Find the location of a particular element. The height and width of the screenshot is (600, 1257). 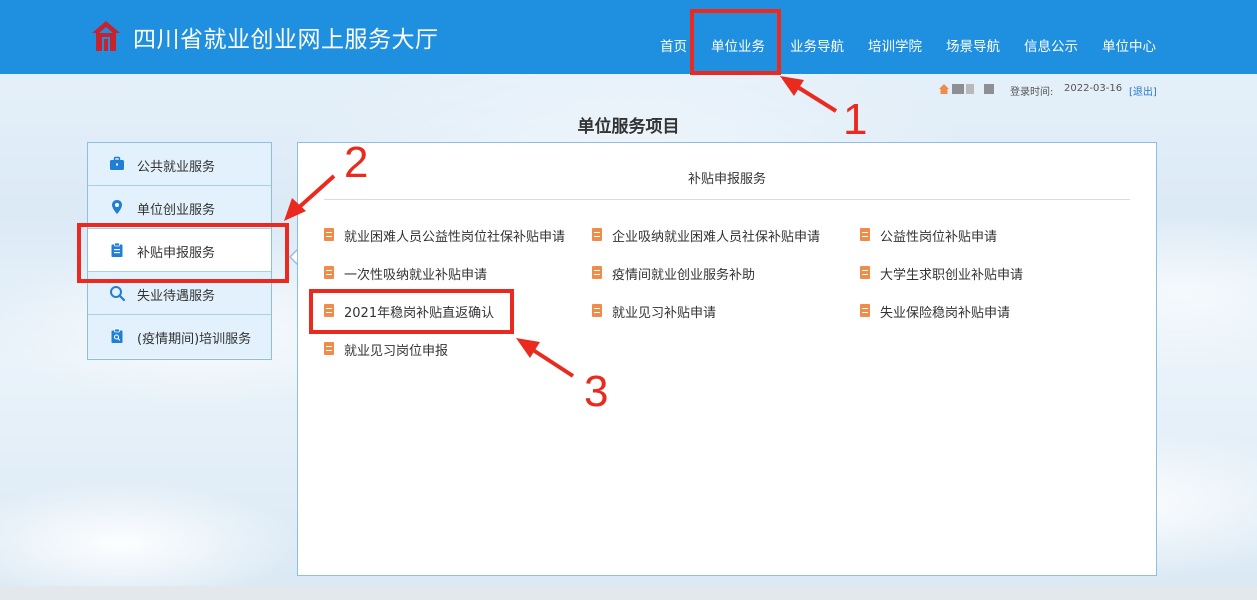

site-title: 四川省就业创业网上服务大厅 is located at coordinates (286, 37).